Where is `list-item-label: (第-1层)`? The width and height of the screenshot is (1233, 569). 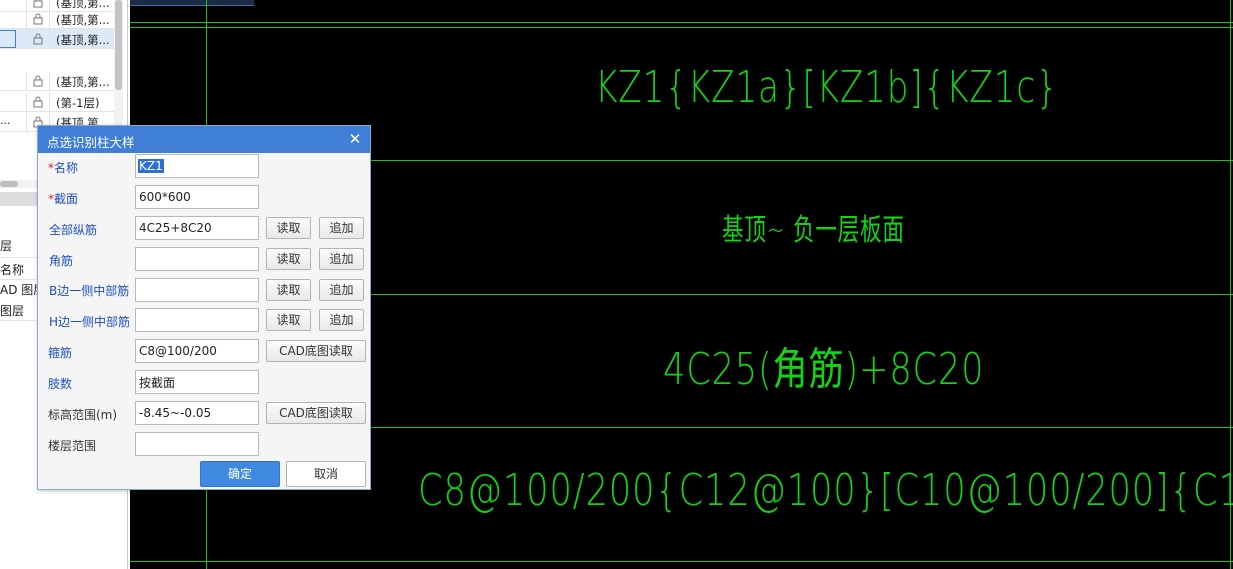
list-item-label: (第-1层) is located at coordinates (78, 103).